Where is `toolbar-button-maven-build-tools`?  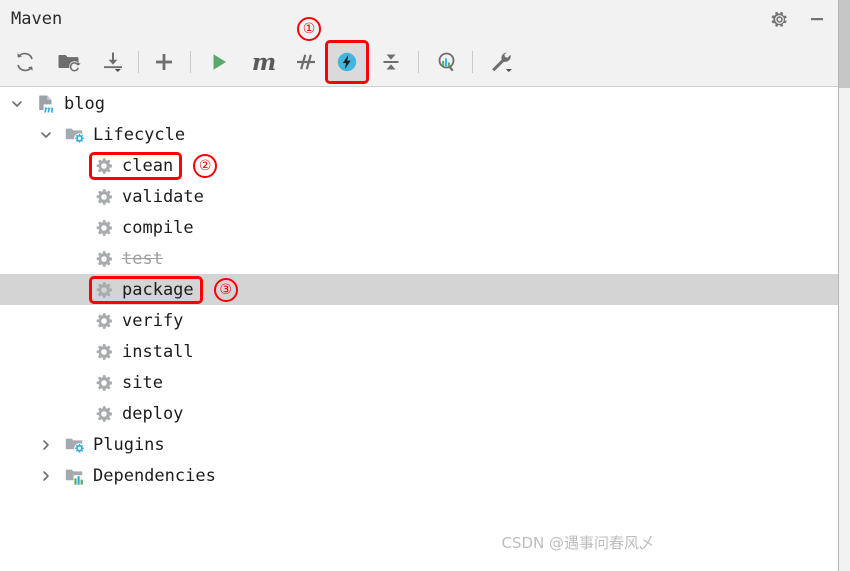
toolbar-button-maven-build-tools is located at coordinates (501, 62).